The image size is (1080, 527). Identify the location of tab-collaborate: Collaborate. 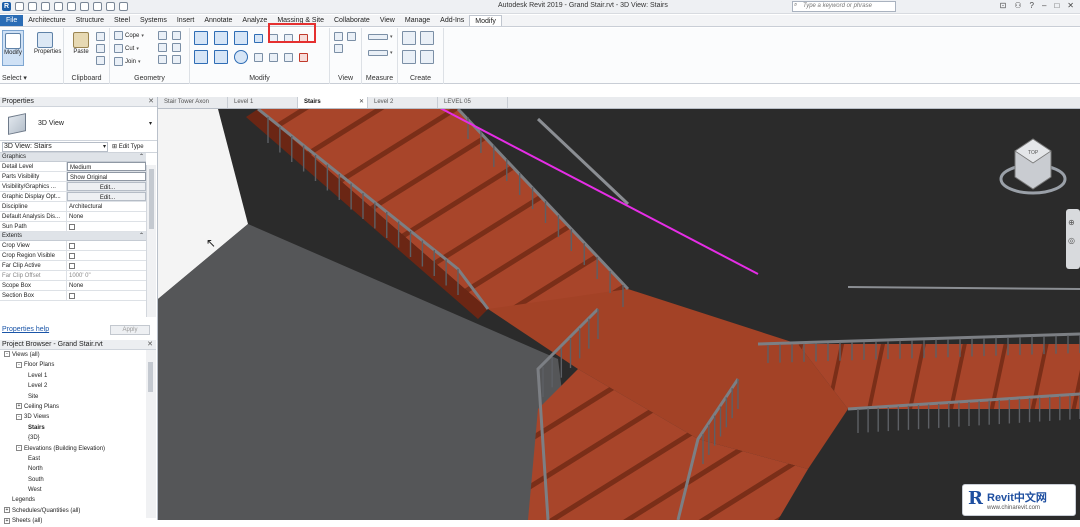
(352, 20).